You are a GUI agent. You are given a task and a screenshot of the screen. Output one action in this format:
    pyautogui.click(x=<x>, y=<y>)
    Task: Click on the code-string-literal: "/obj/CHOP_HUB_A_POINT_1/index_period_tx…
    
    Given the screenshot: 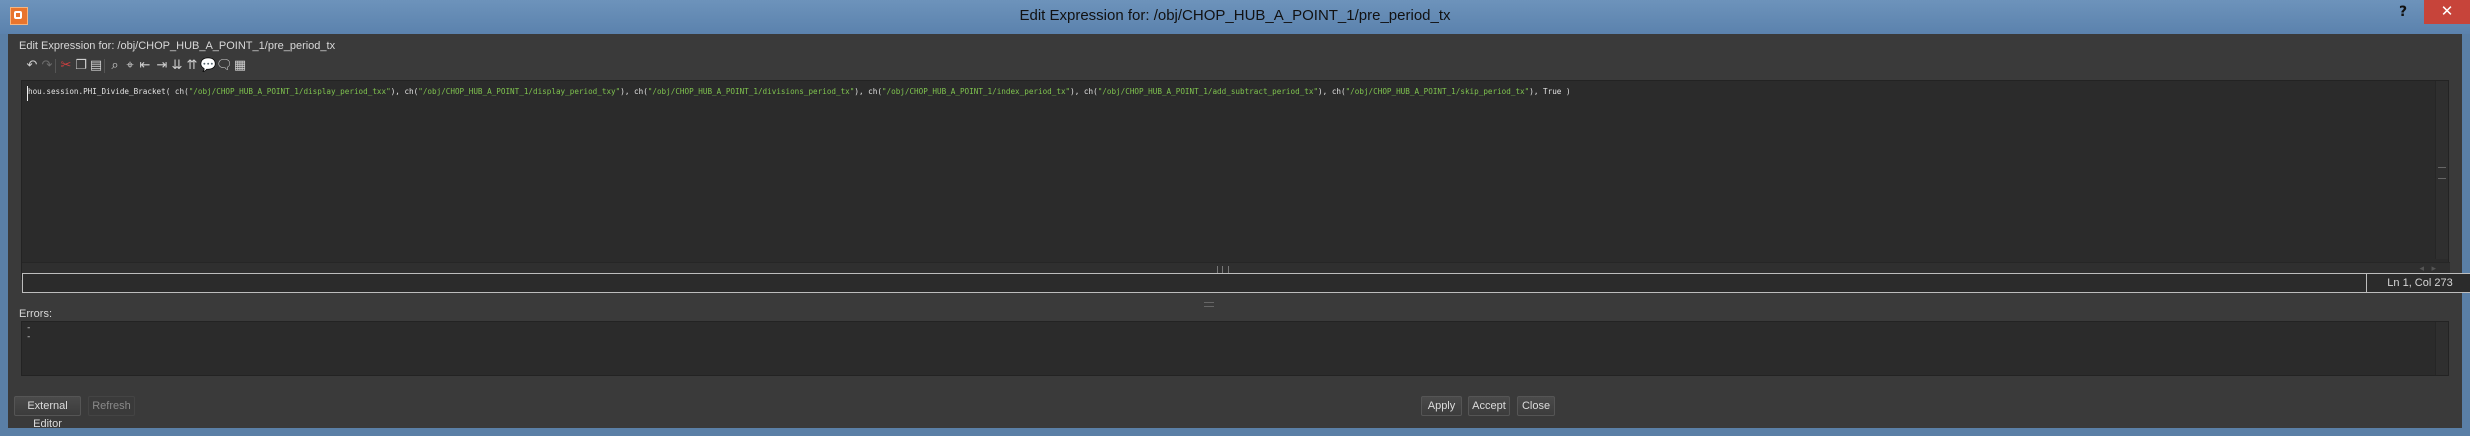 What is the action you would take?
    pyautogui.click(x=976, y=91)
    